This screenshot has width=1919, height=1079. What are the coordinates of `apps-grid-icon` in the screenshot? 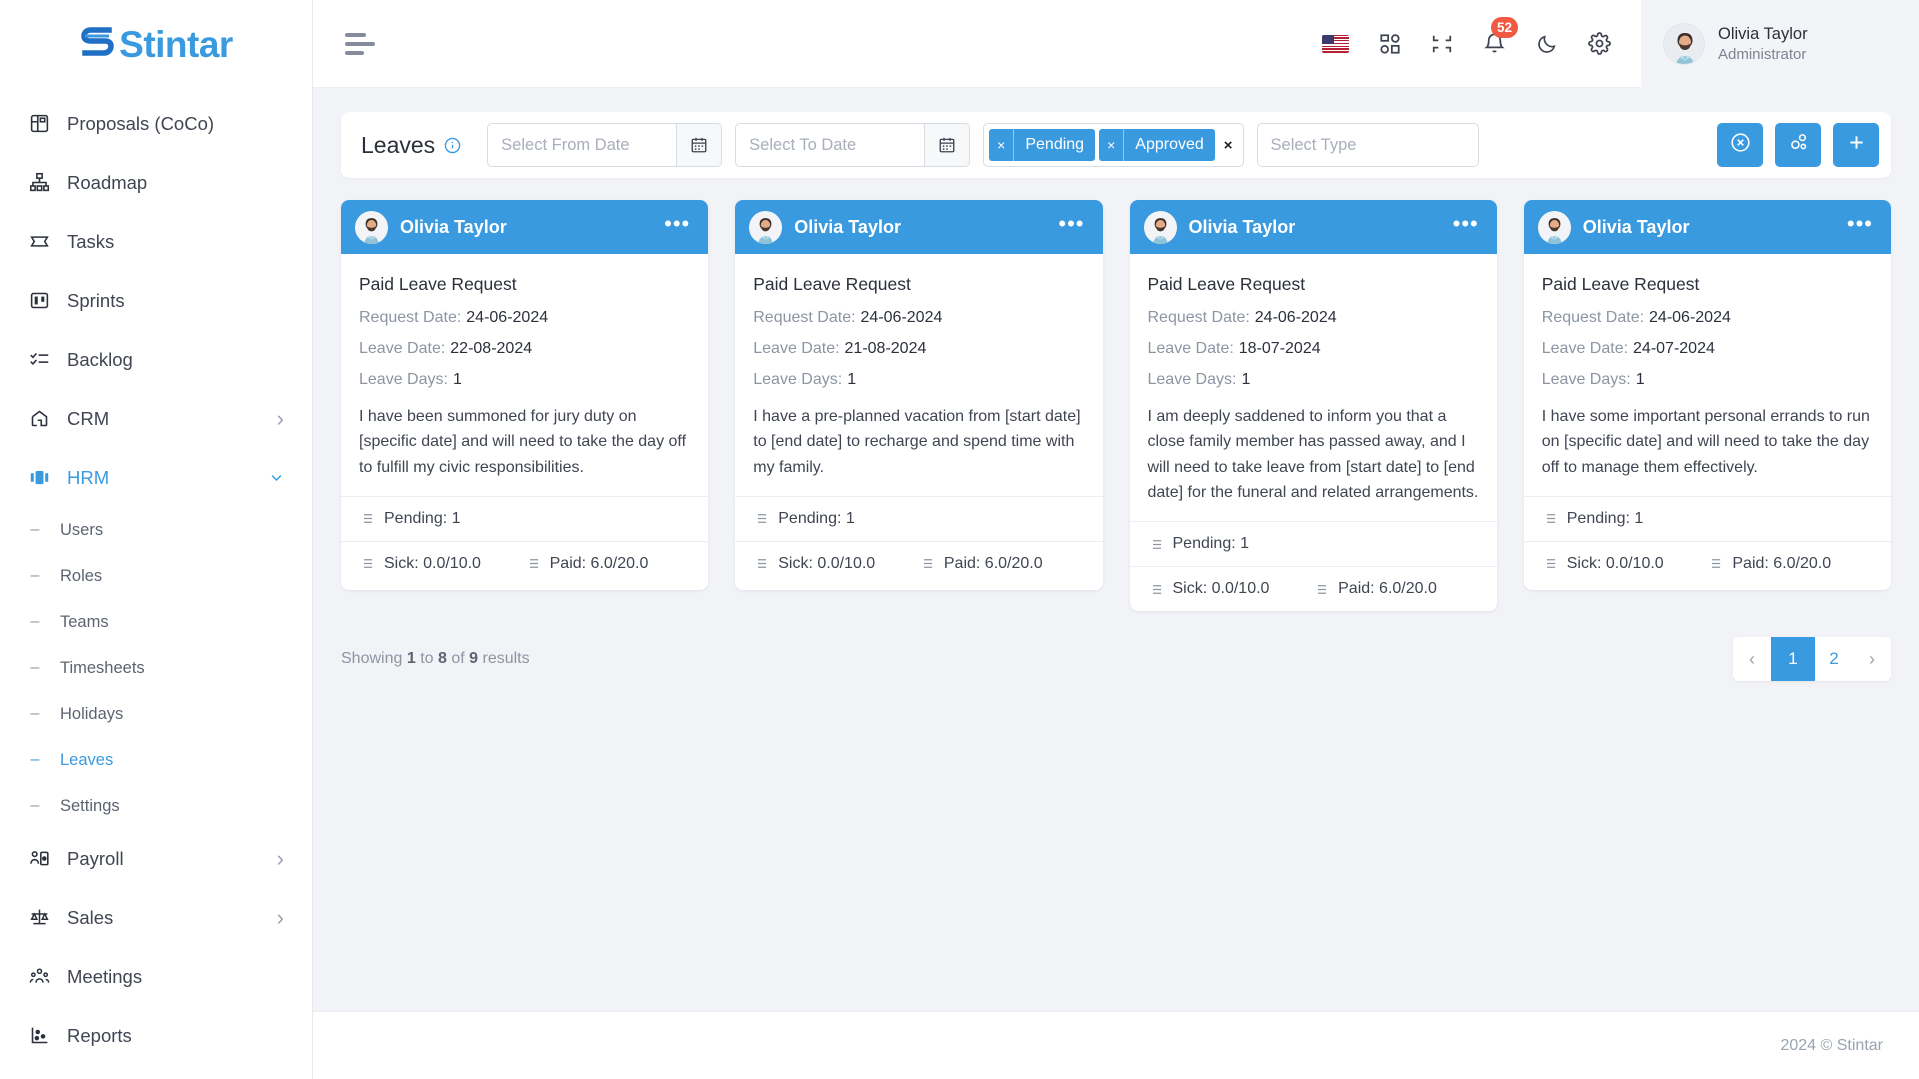 It's located at (1390, 44).